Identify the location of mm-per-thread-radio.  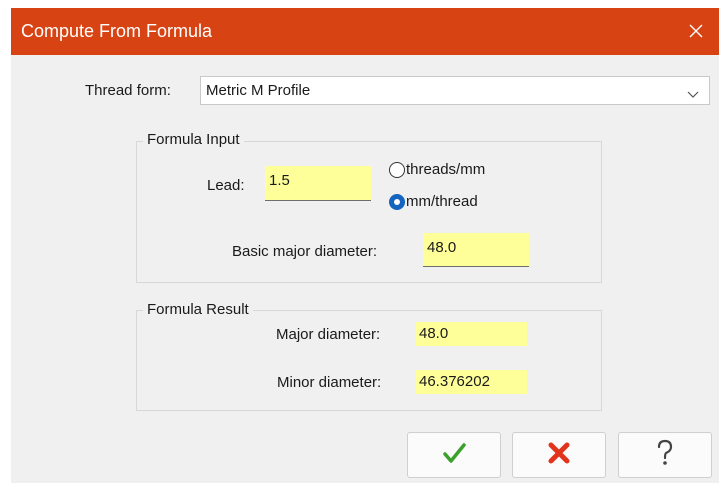
(397, 202).